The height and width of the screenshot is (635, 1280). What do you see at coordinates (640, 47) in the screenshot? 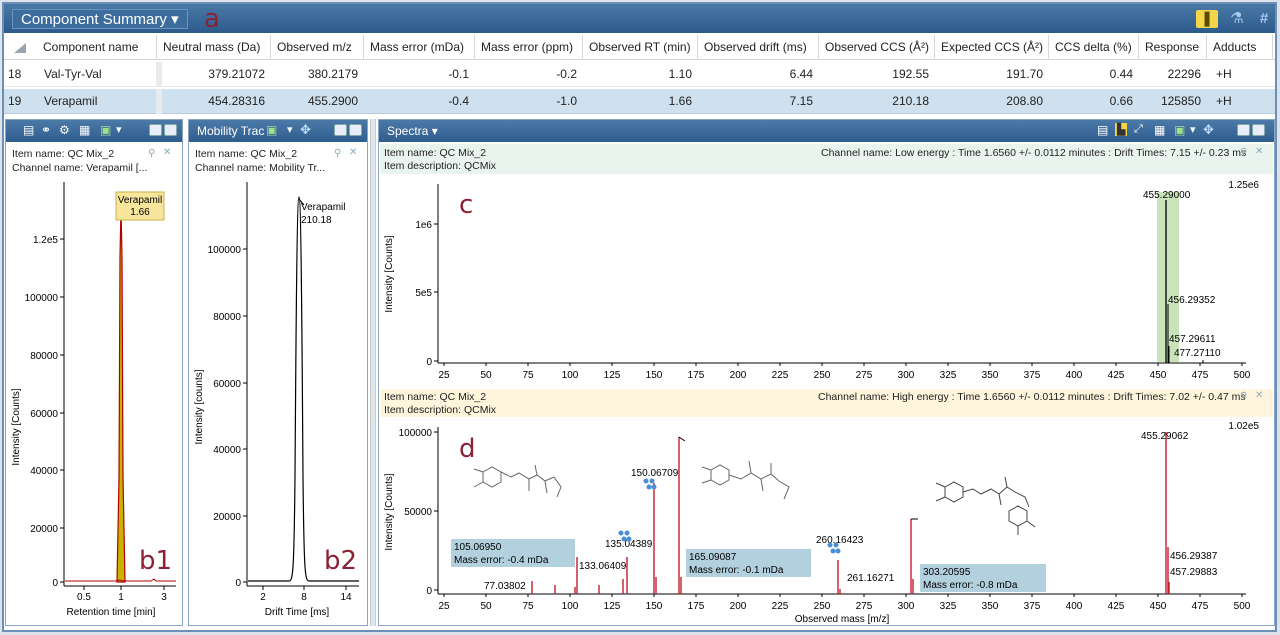
I see `column-header: Observed RT (min)` at bounding box center [640, 47].